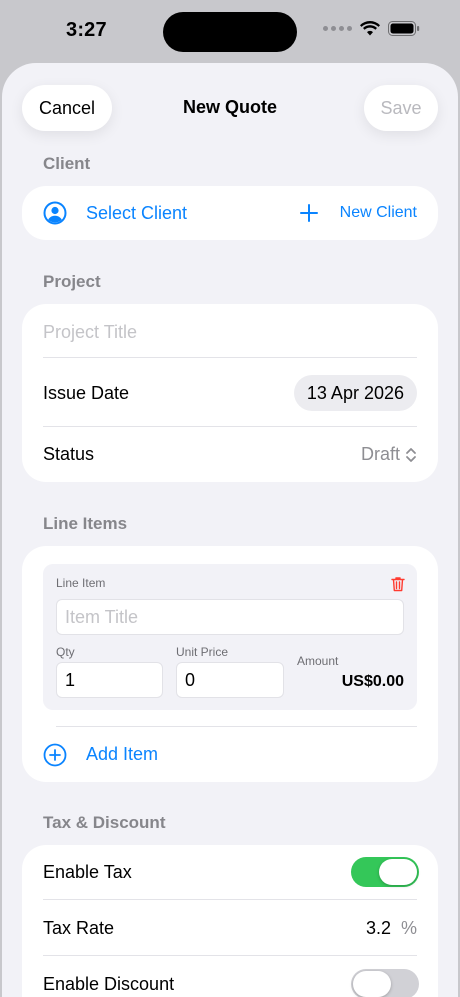 This screenshot has height=997, width=460. What do you see at coordinates (122, 754) in the screenshot?
I see `add-item-label: Add Item` at bounding box center [122, 754].